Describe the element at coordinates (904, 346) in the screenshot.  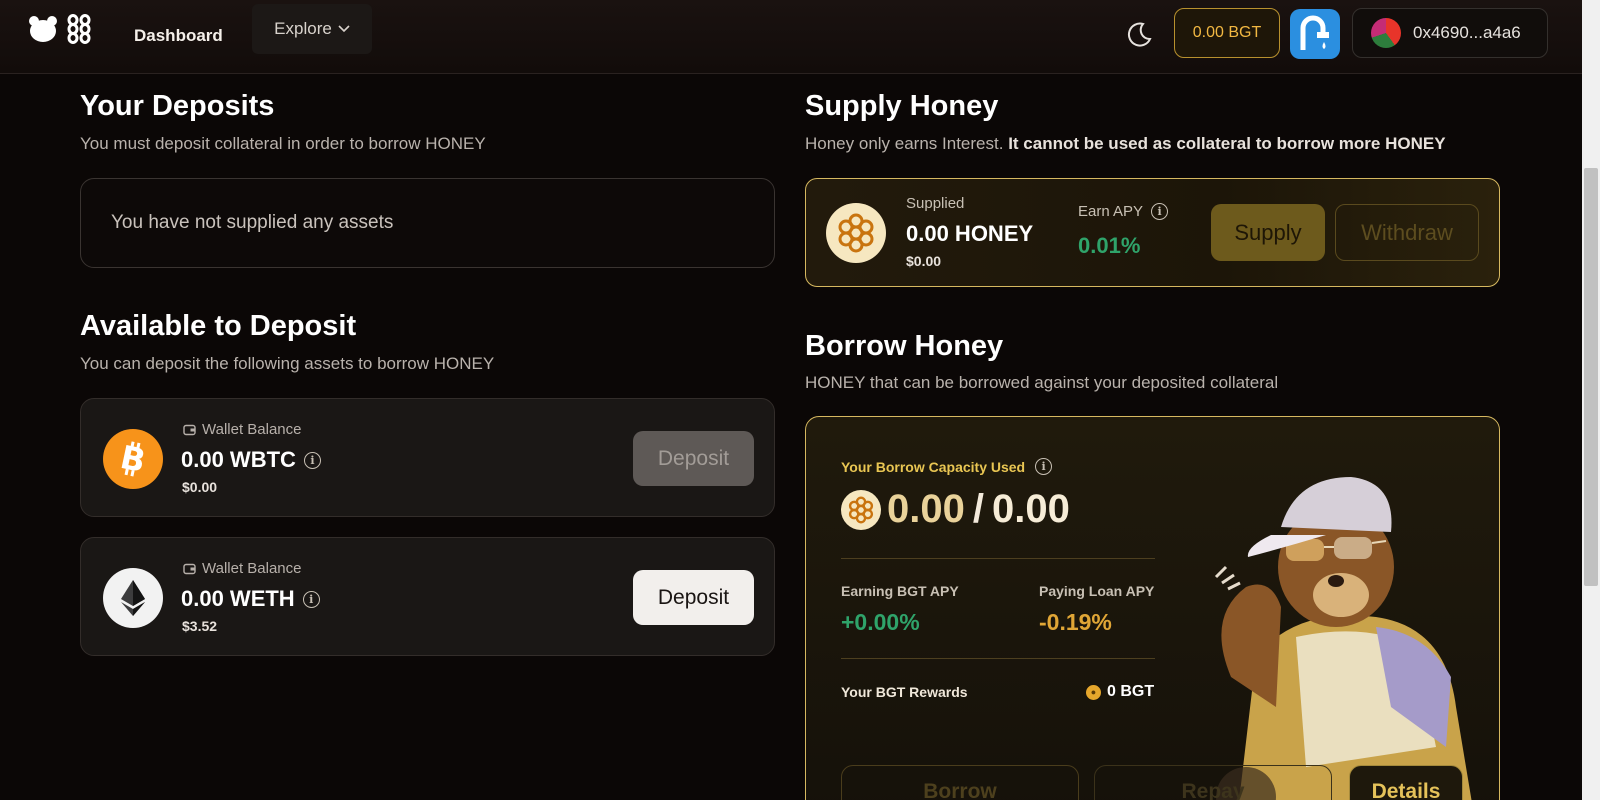
I see `borrow-title: Borrow Honey` at that location.